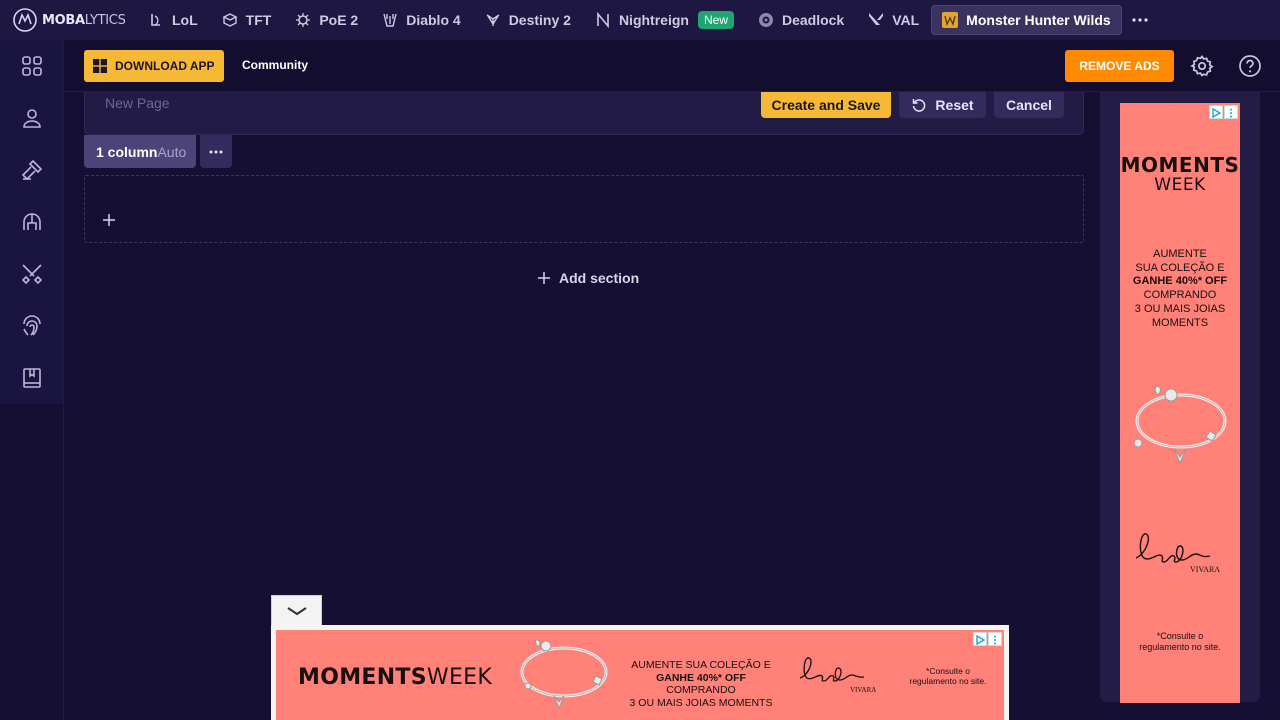 This screenshot has height=720, width=1280. Describe the element at coordinates (1140, 20) in the screenshot. I see `more-games-icon` at that location.